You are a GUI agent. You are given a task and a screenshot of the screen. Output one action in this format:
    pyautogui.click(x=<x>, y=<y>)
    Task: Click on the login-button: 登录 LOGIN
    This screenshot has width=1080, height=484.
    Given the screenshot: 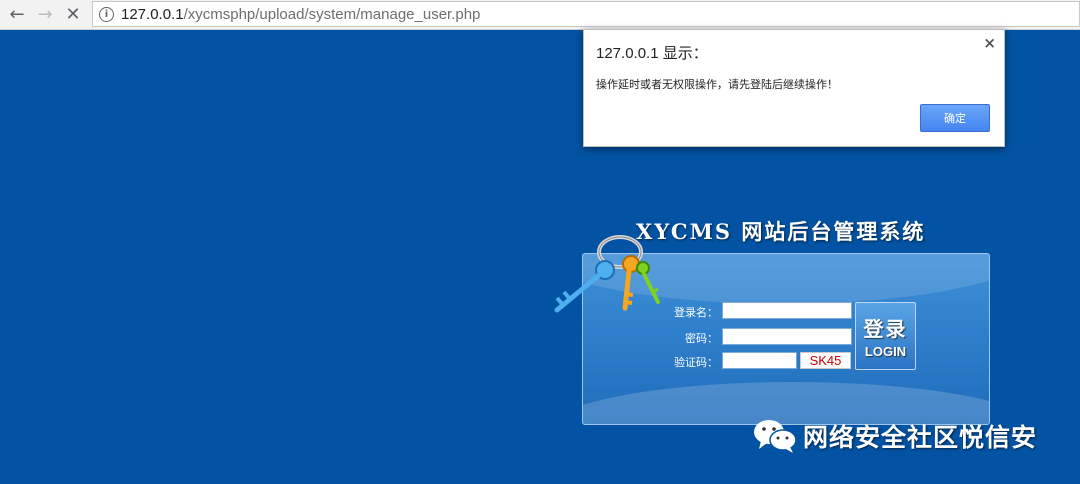 What is the action you would take?
    pyautogui.click(x=885, y=336)
    